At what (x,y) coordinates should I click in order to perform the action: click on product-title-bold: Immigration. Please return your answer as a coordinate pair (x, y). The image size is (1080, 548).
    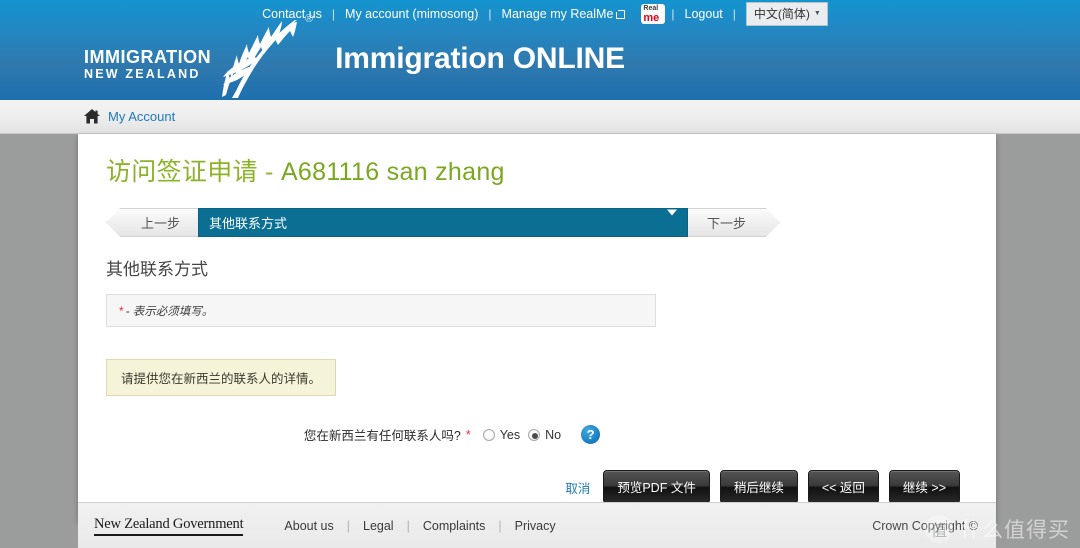
    Looking at the image, I should click on (420, 58).